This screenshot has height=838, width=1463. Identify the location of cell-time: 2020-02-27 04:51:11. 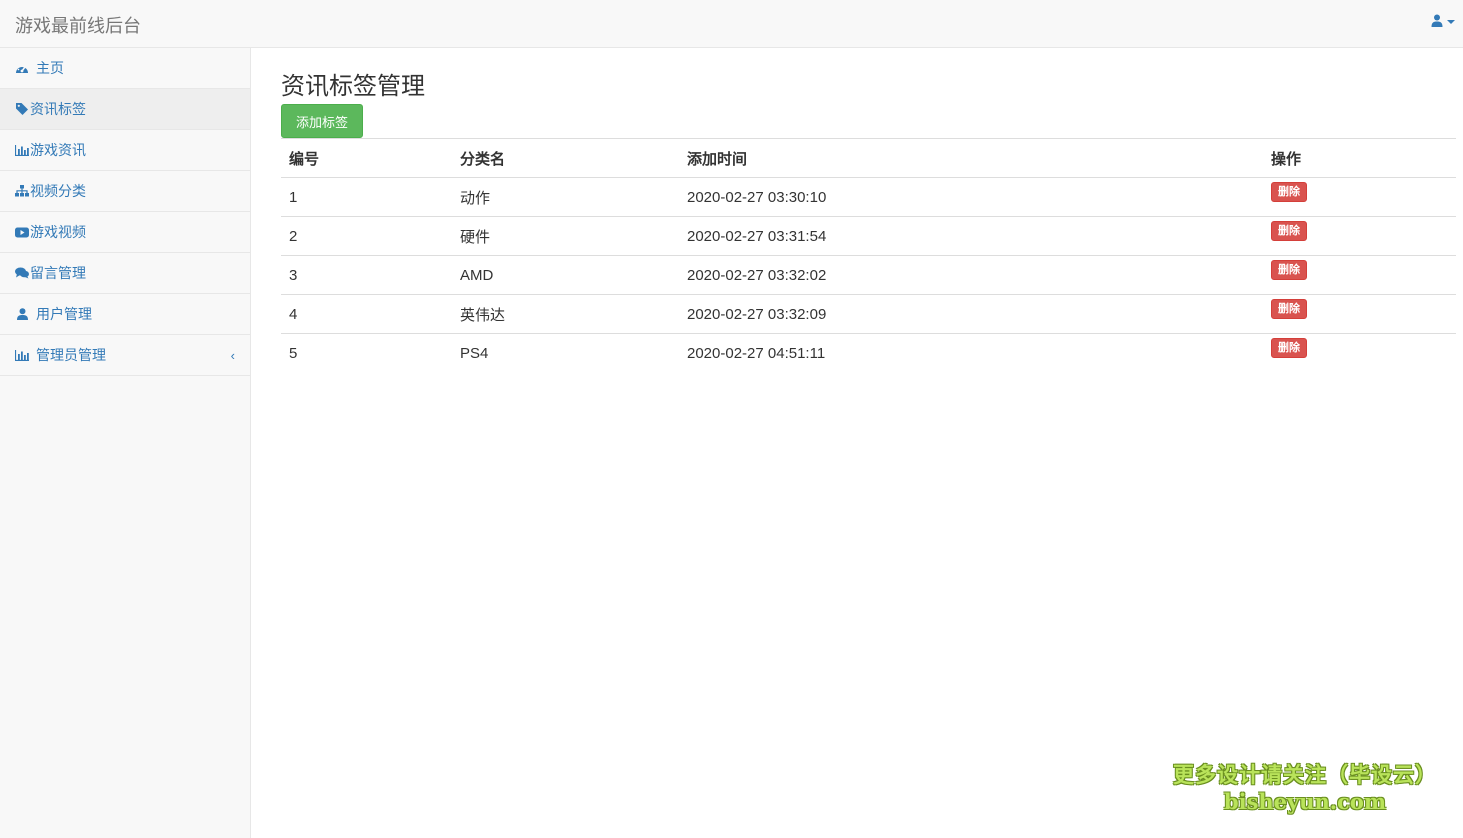
(971, 353).